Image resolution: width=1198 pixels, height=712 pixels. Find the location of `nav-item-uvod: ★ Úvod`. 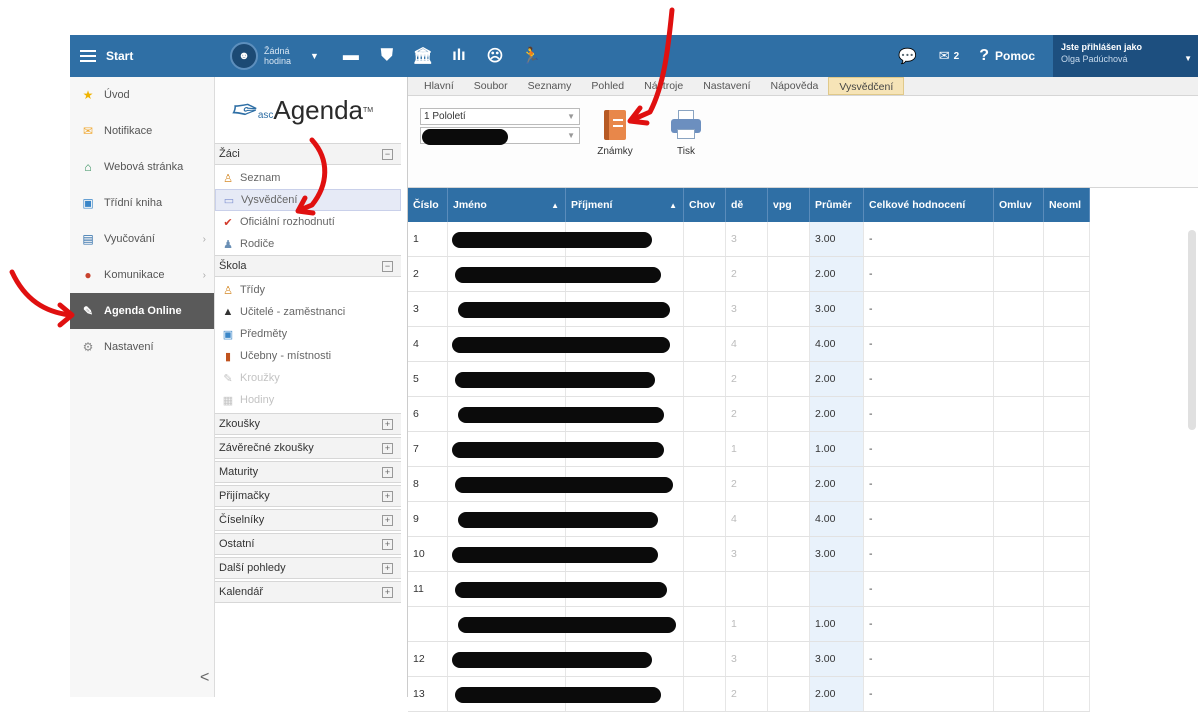

nav-item-uvod: ★ Úvod is located at coordinates (142, 95).